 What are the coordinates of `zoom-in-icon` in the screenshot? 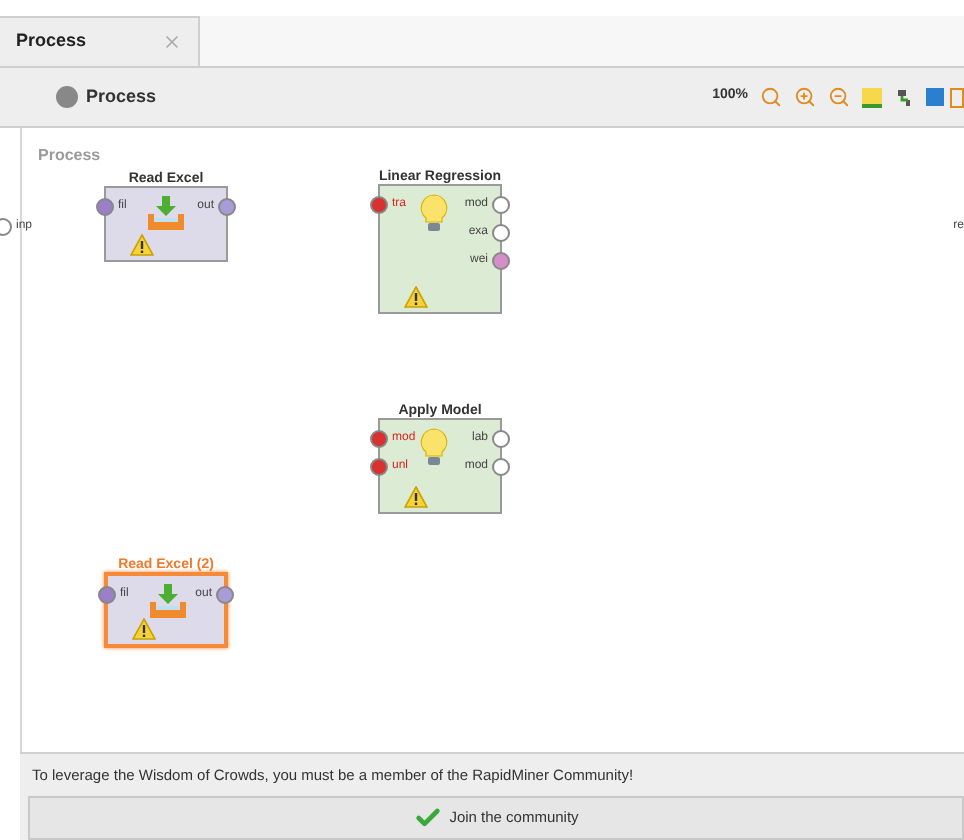 It's located at (805, 97).